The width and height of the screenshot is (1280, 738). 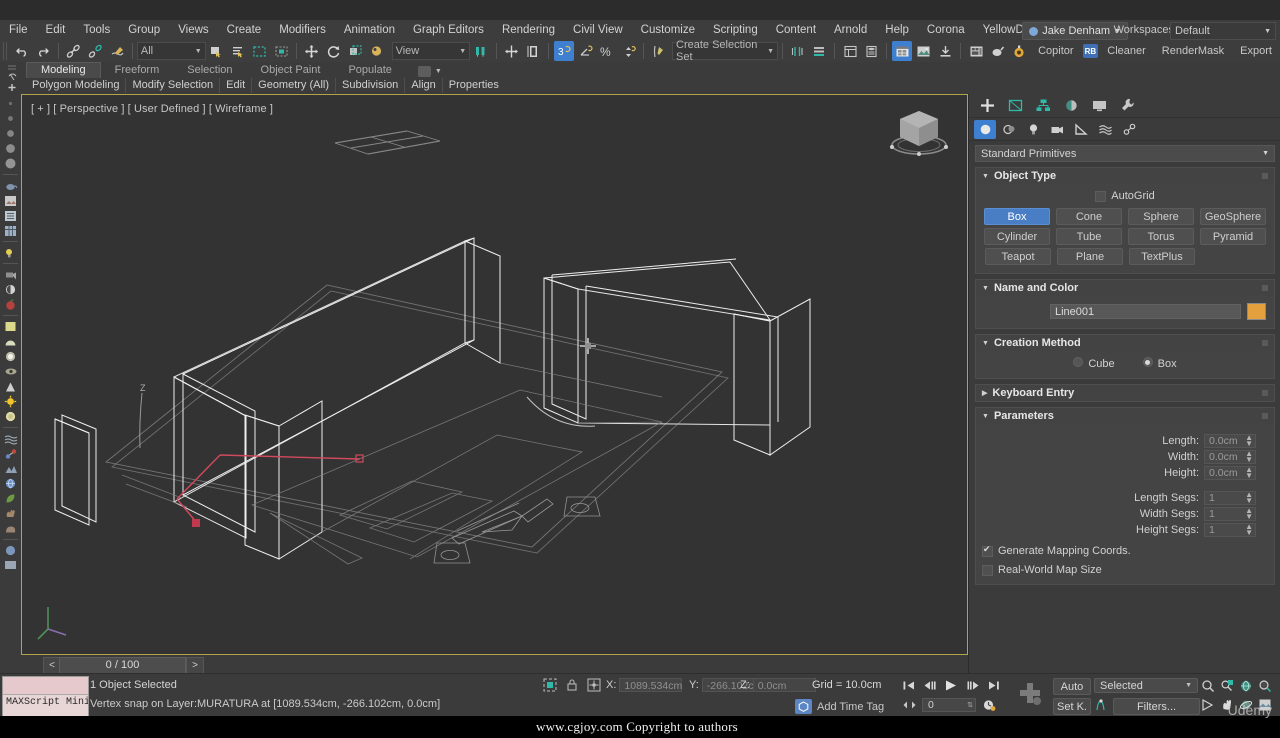 I want to click on angle-snap-toggle-icon, so click(x=586, y=51).